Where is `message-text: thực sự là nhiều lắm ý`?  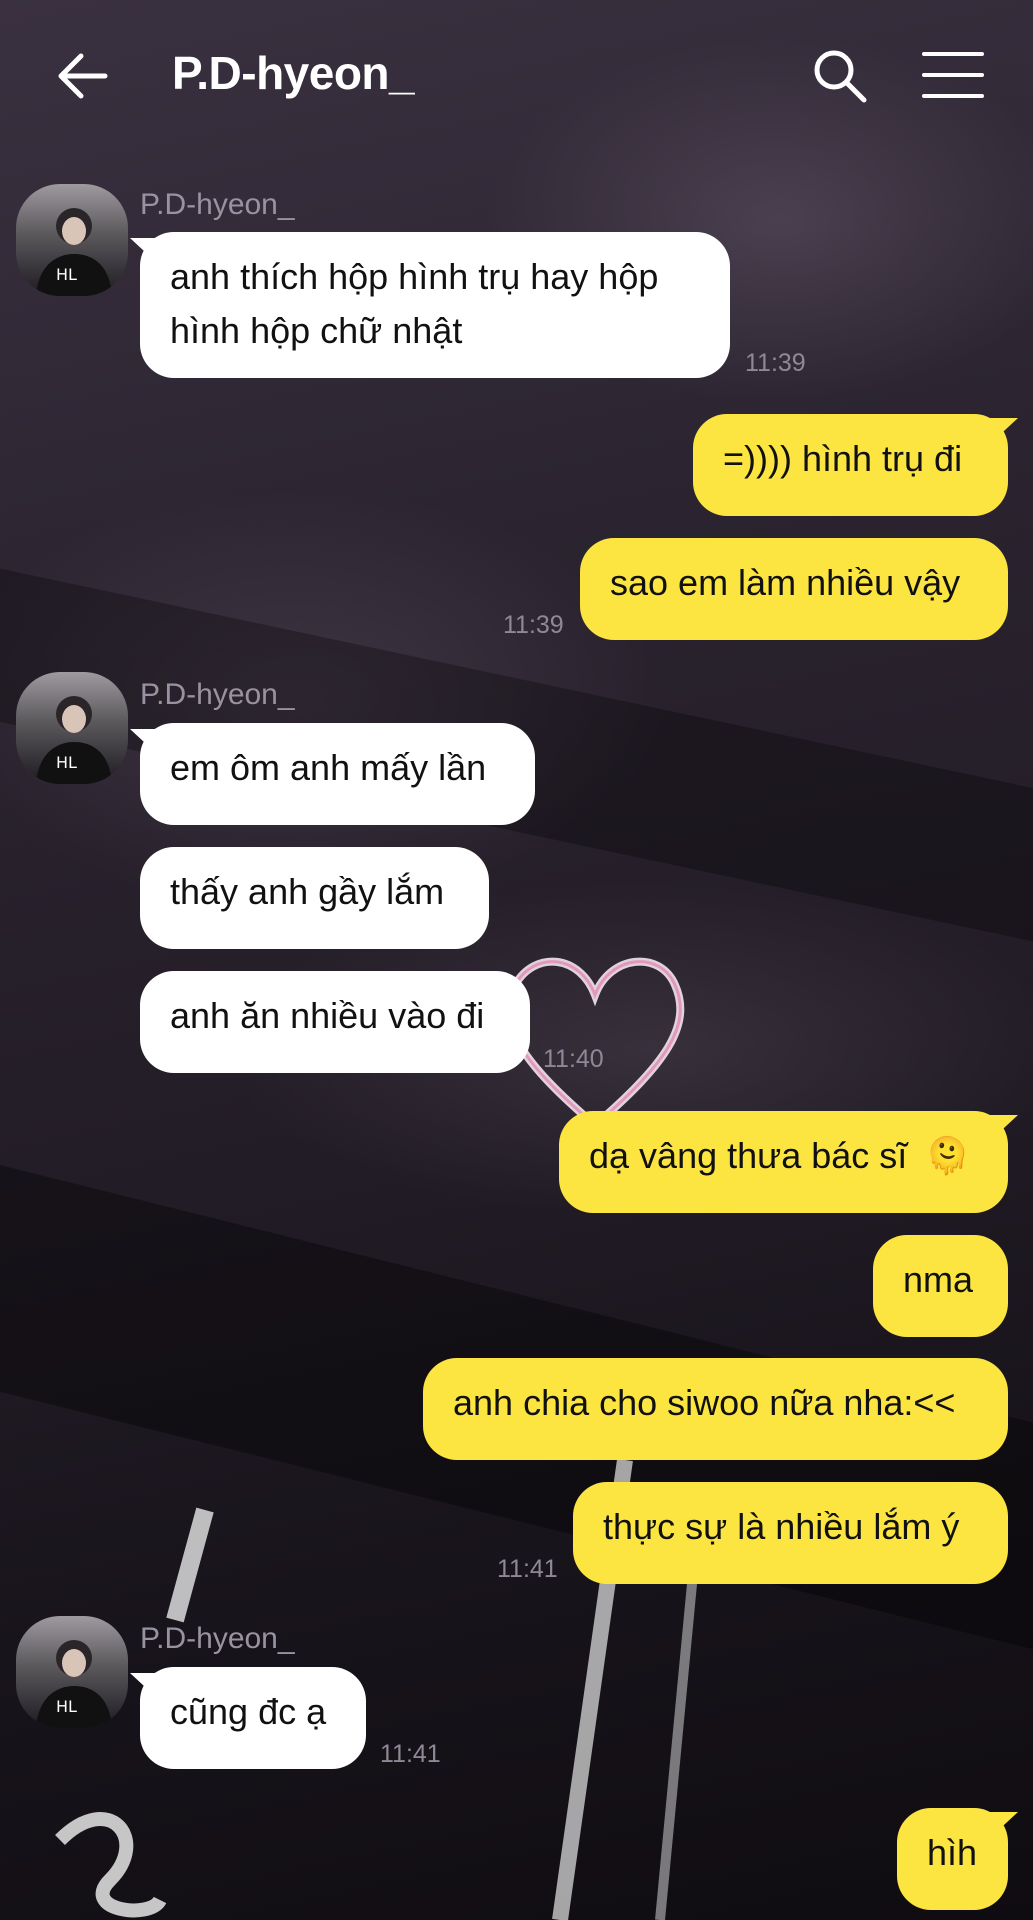
message-text: thực sự là nhiều lắm ý is located at coordinates (781, 1526).